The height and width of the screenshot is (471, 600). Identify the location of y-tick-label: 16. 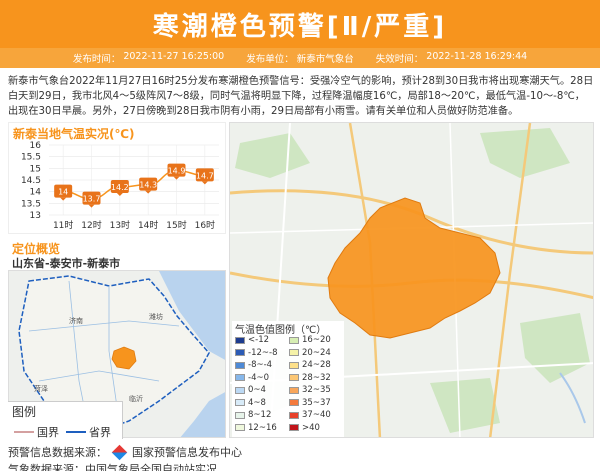
(36, 146).